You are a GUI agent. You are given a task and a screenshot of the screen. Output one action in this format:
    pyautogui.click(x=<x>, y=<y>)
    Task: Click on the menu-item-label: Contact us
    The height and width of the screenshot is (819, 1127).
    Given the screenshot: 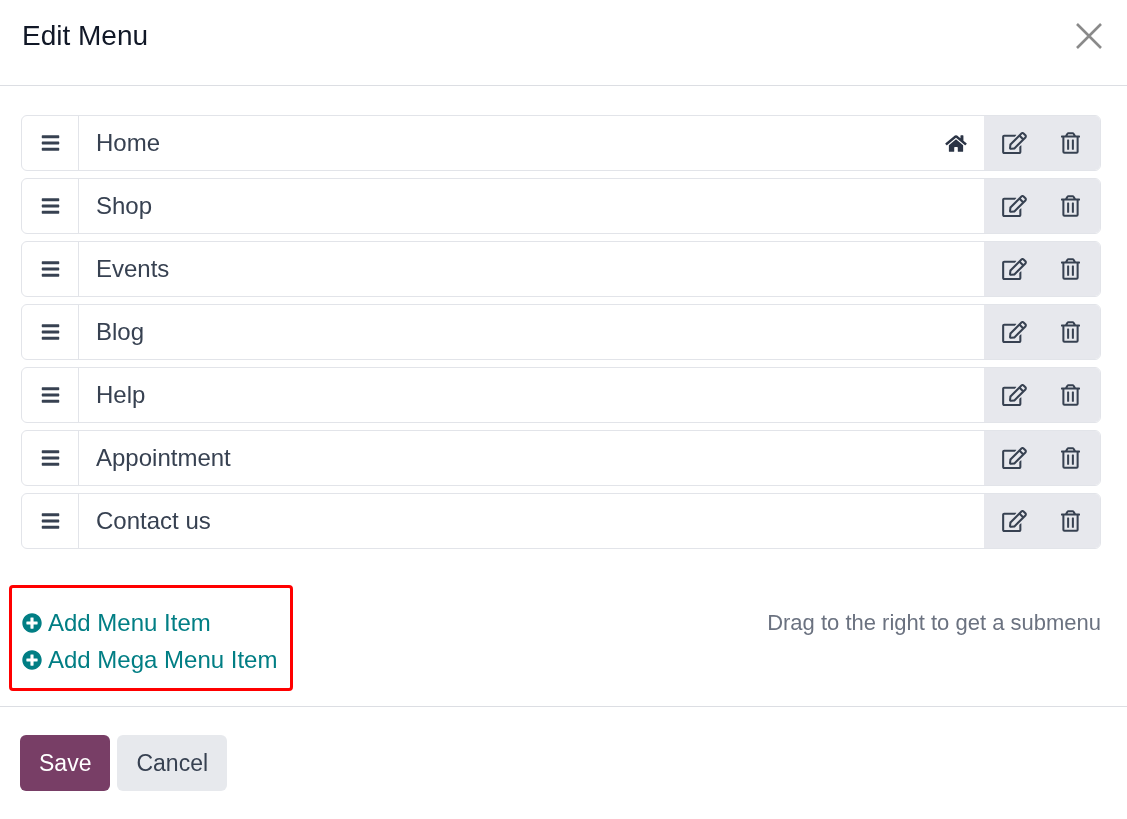 What is the action you would take?
    pyautogui.click(x=153, y=521)
    